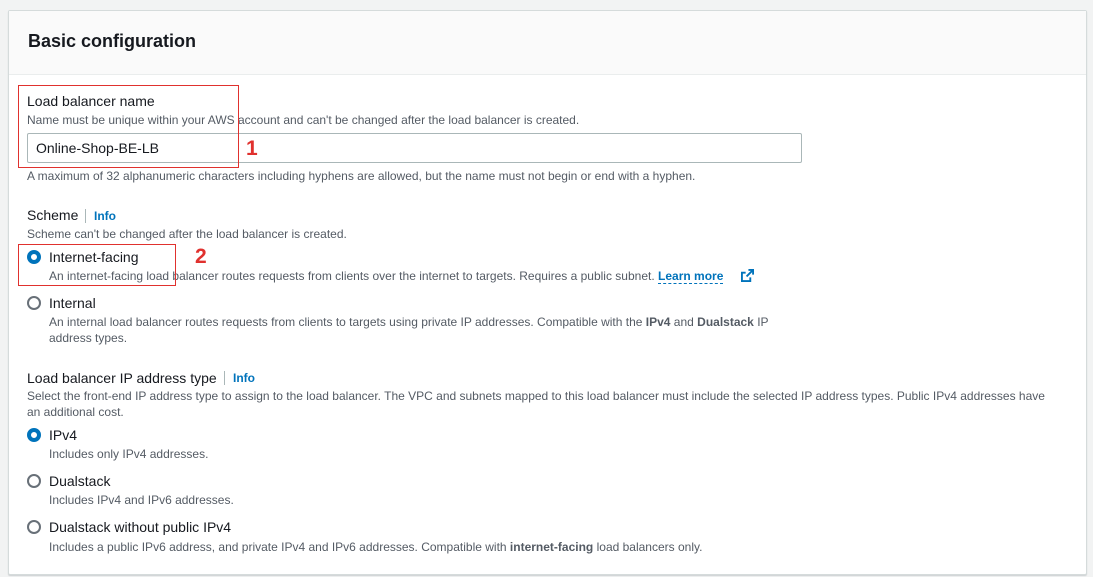 The height and width of the screenshot is (577, 1093). What do you see at coordinates (129, 454) in the screenshot?
I see `ipv4-description: Includes only IPv4 addresses.` at bounding box center [129, 454].